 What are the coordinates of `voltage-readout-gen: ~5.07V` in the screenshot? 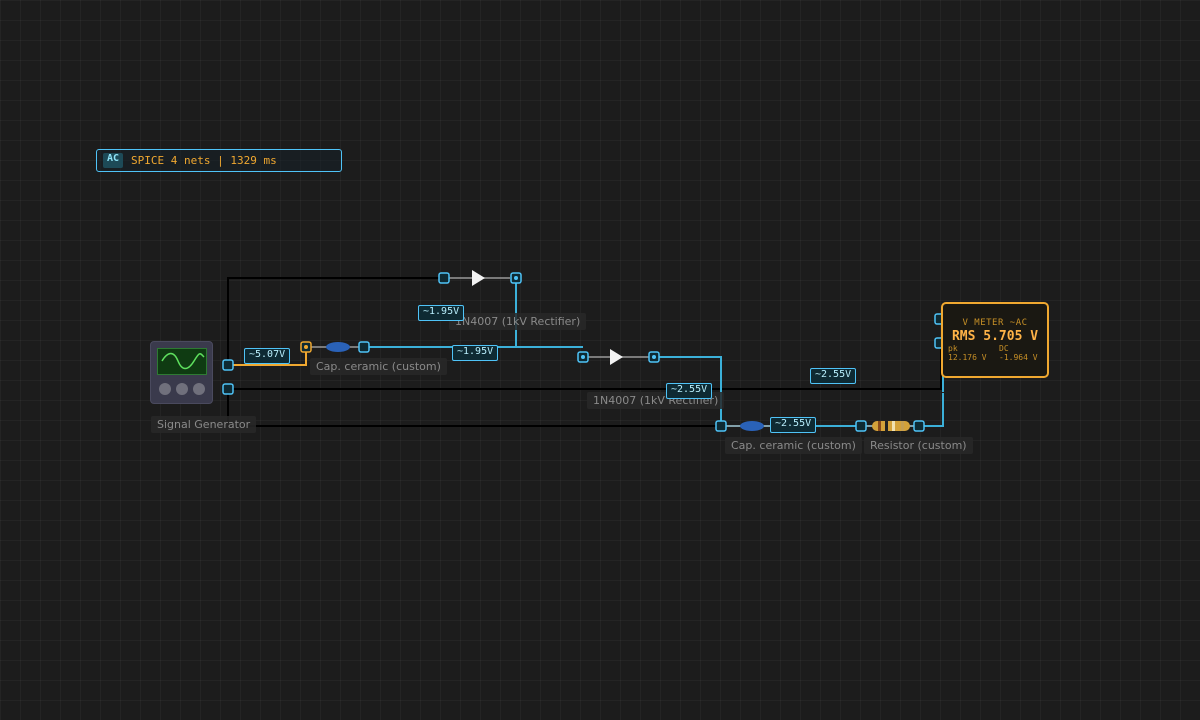 It's located at (267, 356).